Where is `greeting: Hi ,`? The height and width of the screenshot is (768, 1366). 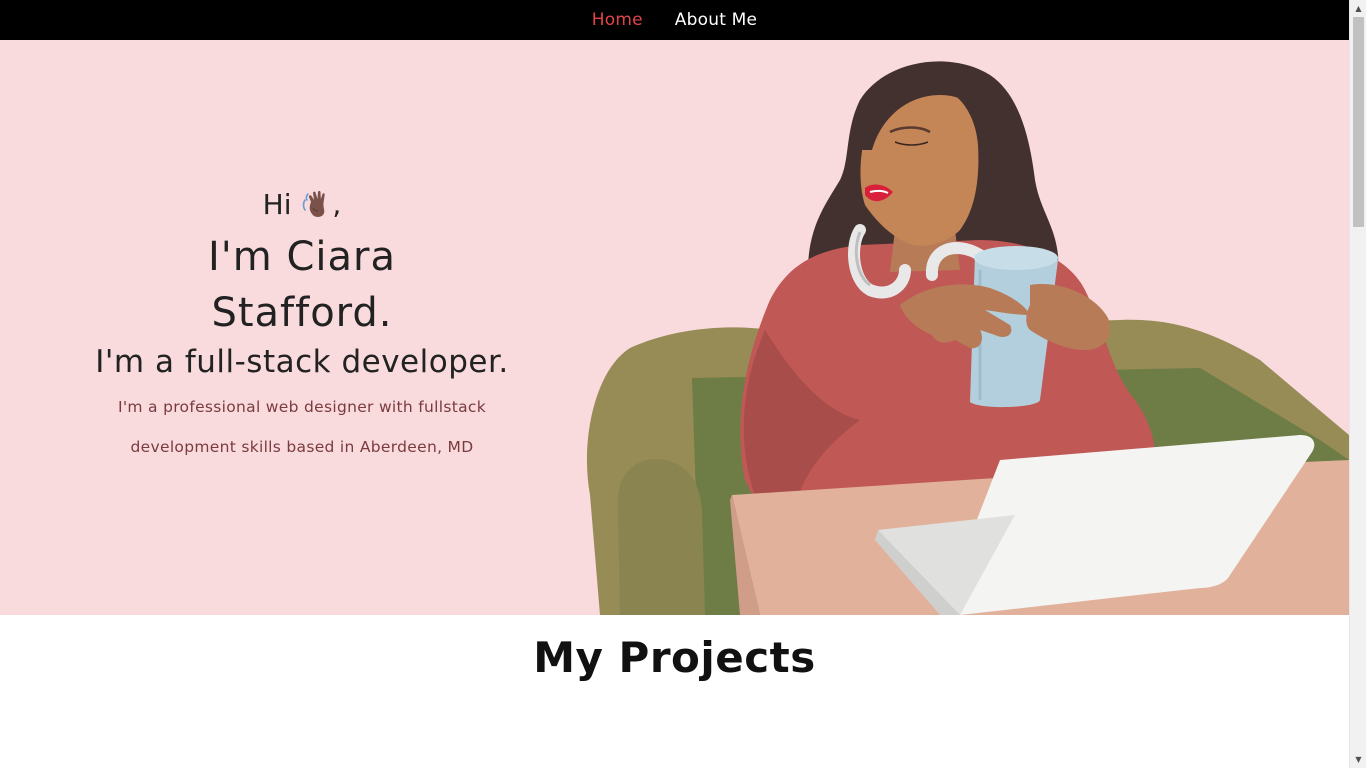
greeting: Hi , is located at coordinates (302, 207).